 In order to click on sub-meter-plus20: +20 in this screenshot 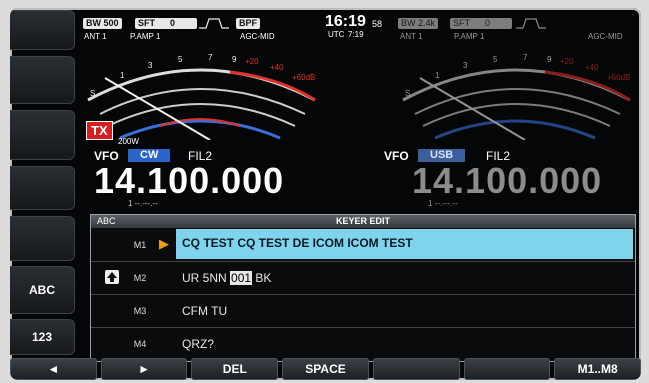, I will do `click(567, 61)`.